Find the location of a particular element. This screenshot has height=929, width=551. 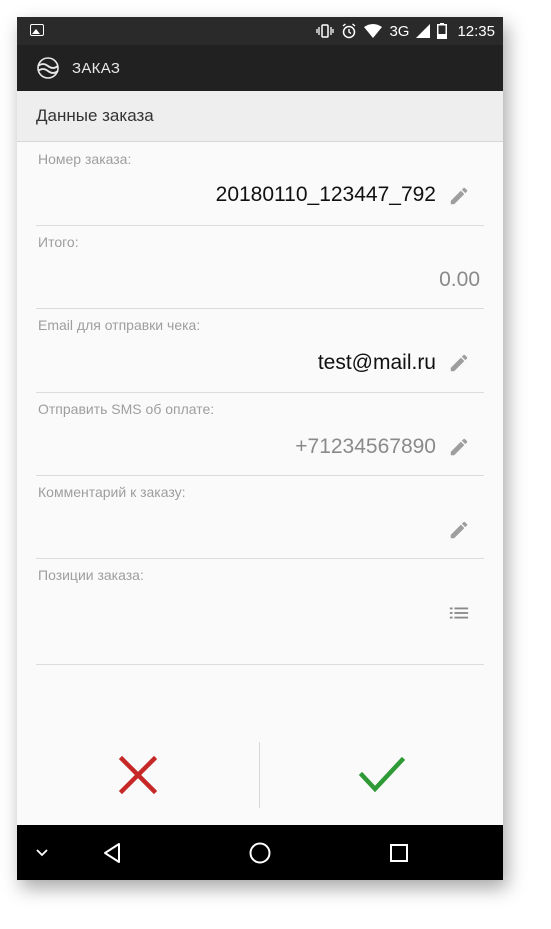

app-logo-icon is located at coordinates (48, 68).